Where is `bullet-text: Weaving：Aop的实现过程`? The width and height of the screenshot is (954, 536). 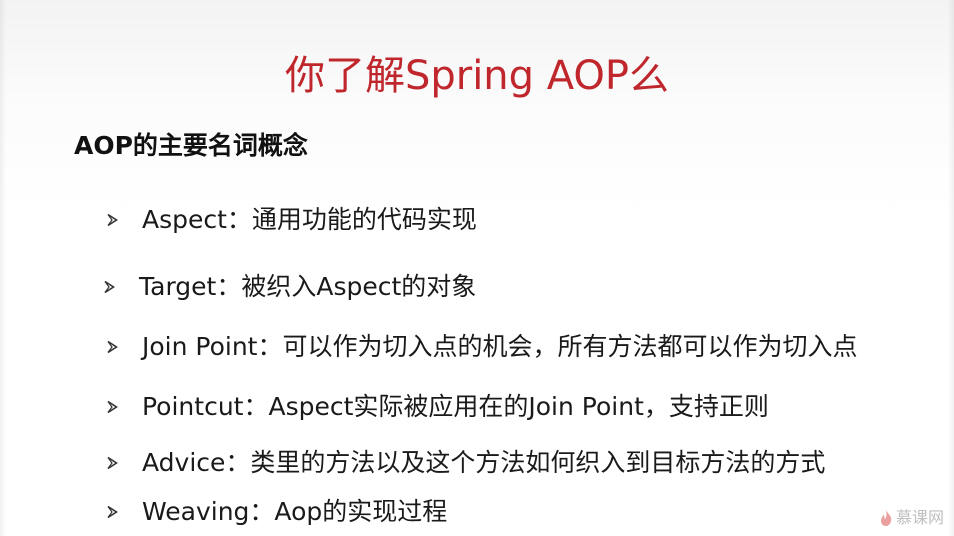 bullet-text: Weaving：Aop的实现过程 is located at coordinates (295, 511).